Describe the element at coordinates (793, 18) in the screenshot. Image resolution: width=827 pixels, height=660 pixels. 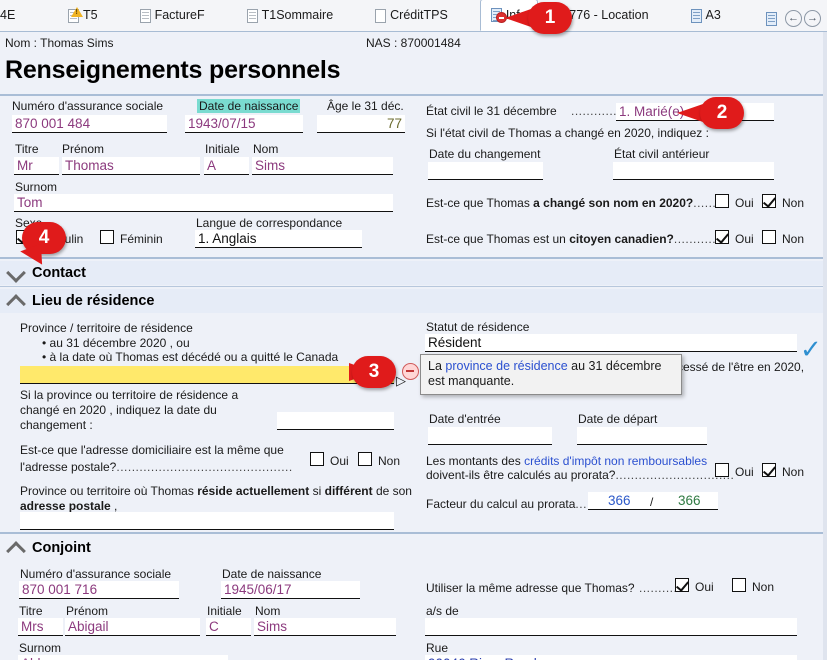
I see `arrow-left-circle-icon: ←` at that location.